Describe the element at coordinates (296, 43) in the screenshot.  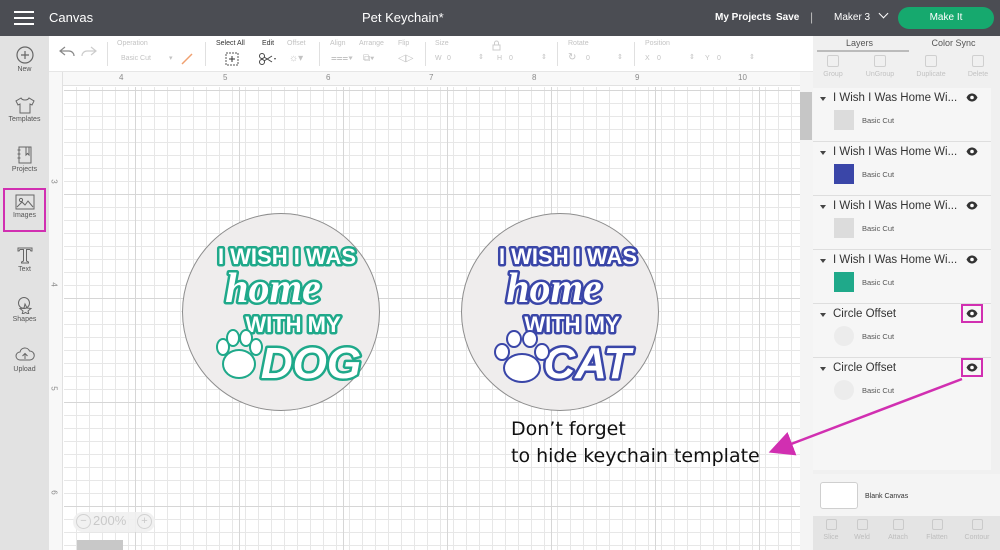
I see `offset-label: Offset` at that location.